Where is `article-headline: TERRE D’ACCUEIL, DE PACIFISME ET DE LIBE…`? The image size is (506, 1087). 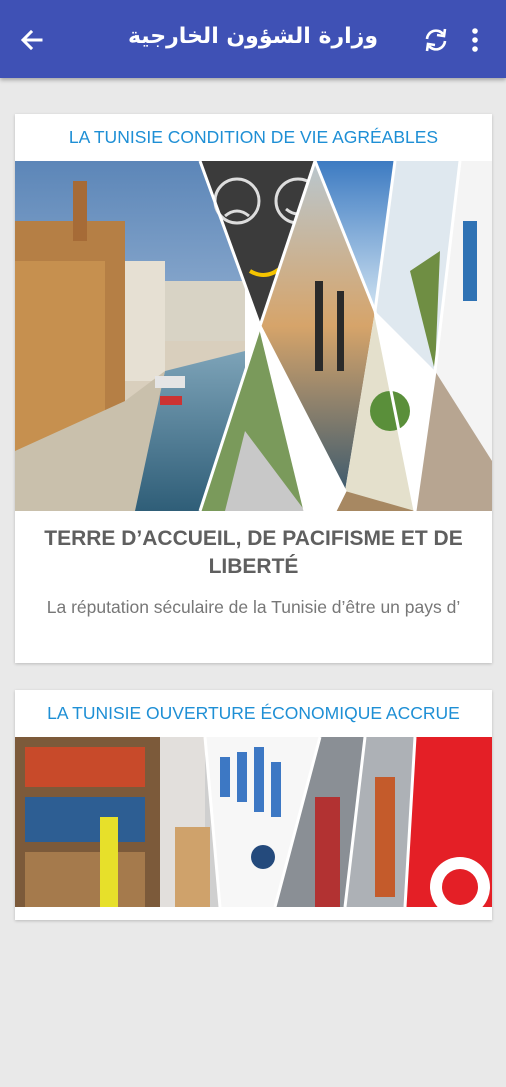 article-headline: TERRE D’ACCUEIL, DE PACIFISME ET DE LIBE… is located at coordinates (253, 546).